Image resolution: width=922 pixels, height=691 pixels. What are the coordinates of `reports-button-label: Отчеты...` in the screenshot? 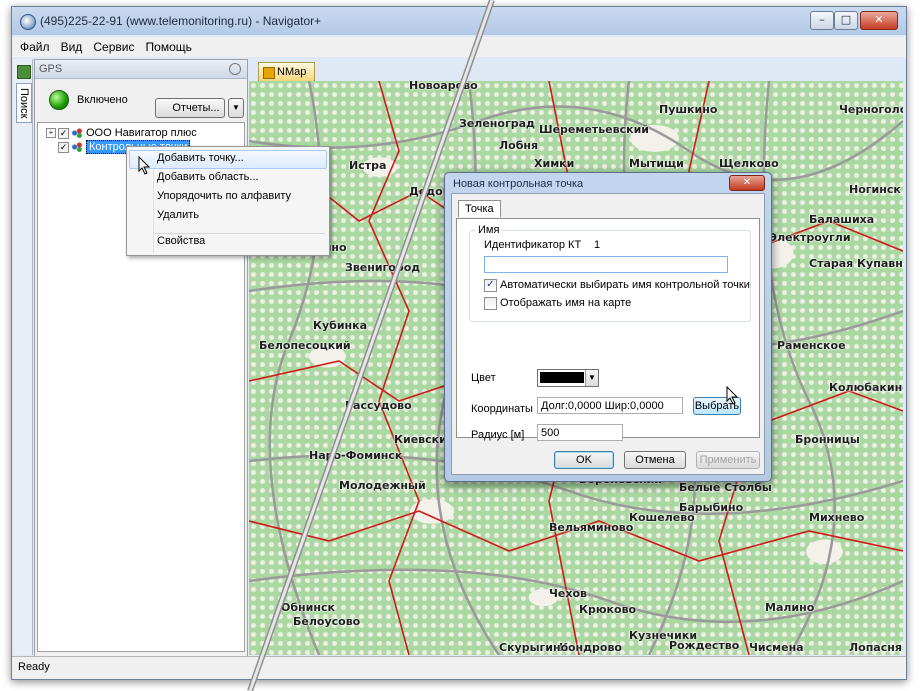 It's located at (196, 108).